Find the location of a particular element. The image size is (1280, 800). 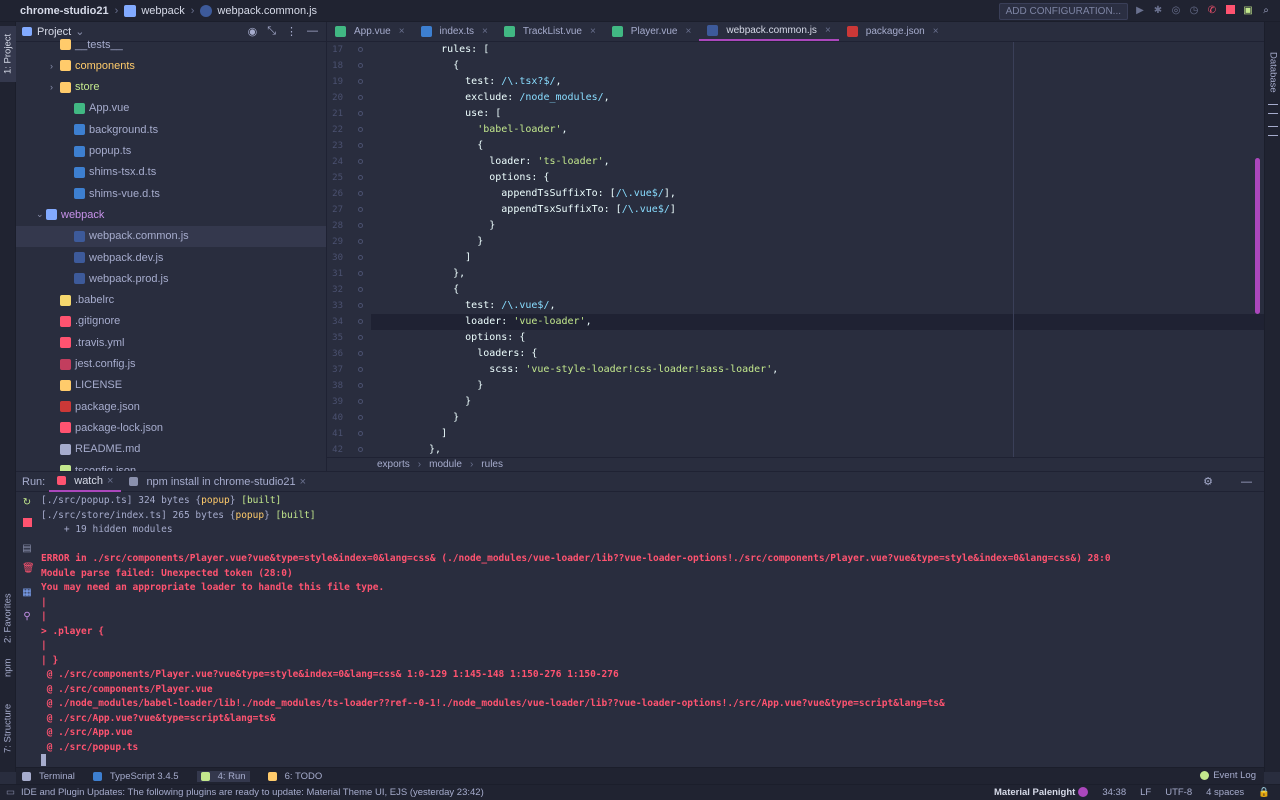

hide-panel-icon: — is located at coordinates (1246, 482).